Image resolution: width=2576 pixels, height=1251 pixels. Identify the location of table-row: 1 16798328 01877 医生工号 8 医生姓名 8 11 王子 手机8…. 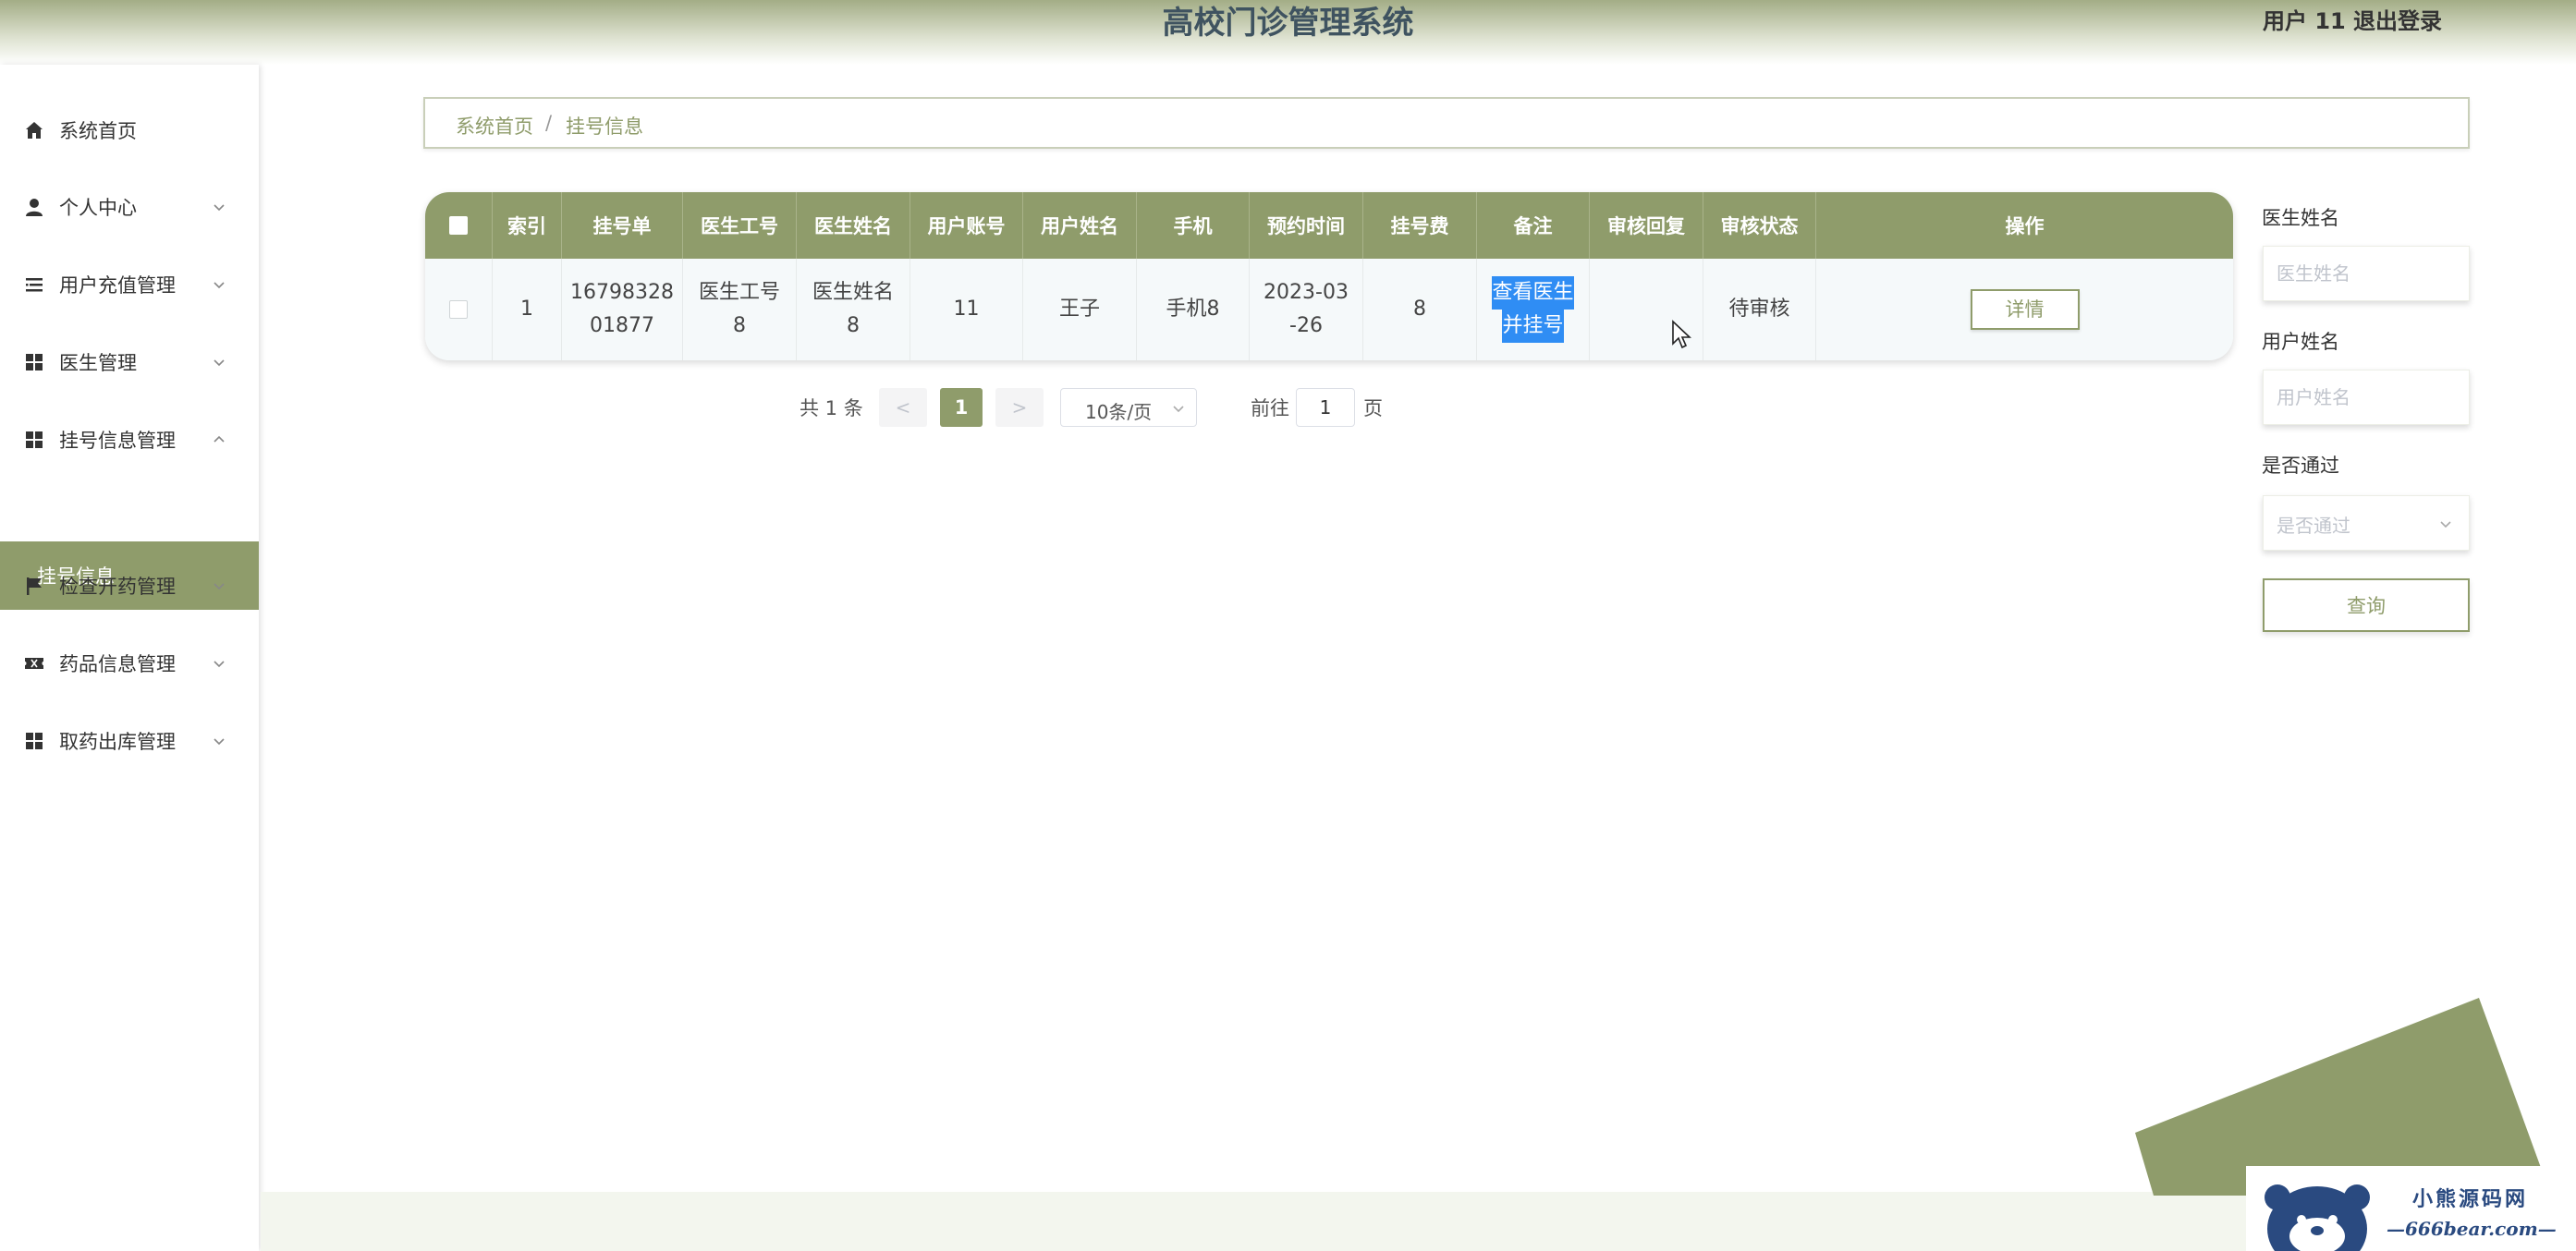
(1329, 309).